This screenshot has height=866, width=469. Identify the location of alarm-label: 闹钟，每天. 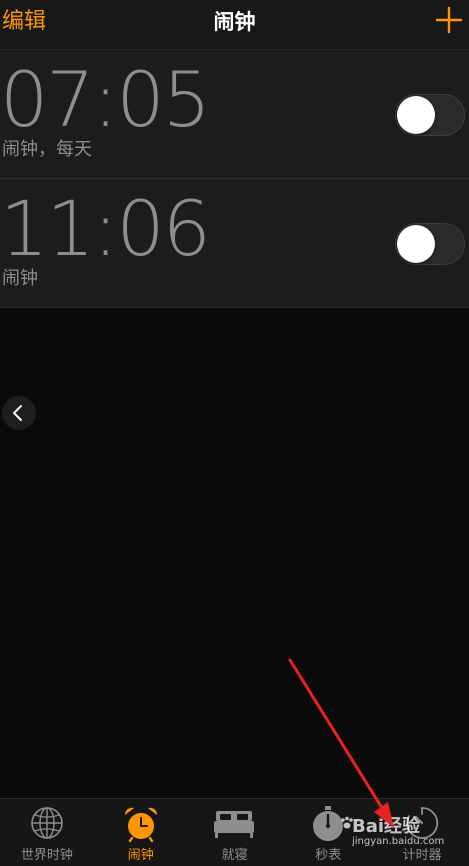
(47, 149).